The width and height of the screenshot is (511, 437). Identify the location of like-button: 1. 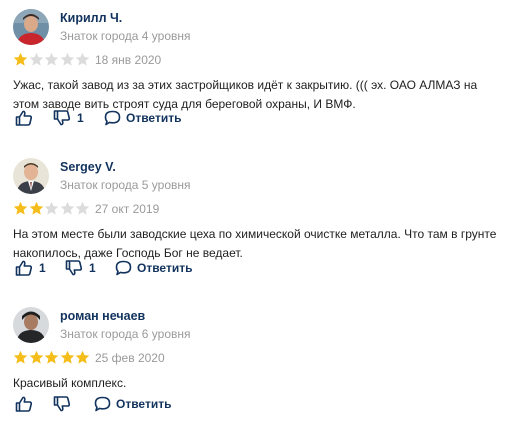
(30, 268).